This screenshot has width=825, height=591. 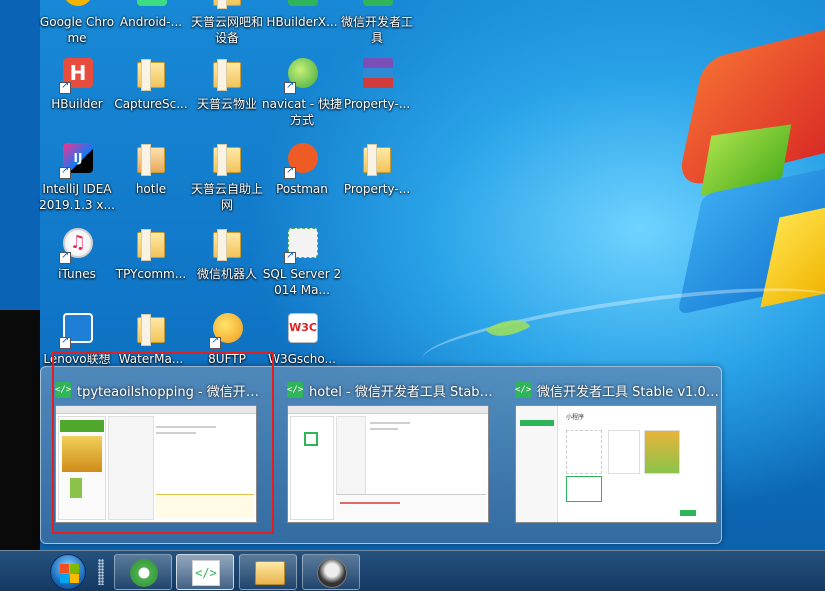 I want to click on desktop-icon-itunes: ♫ iTunes, so click(x=77, y=254).